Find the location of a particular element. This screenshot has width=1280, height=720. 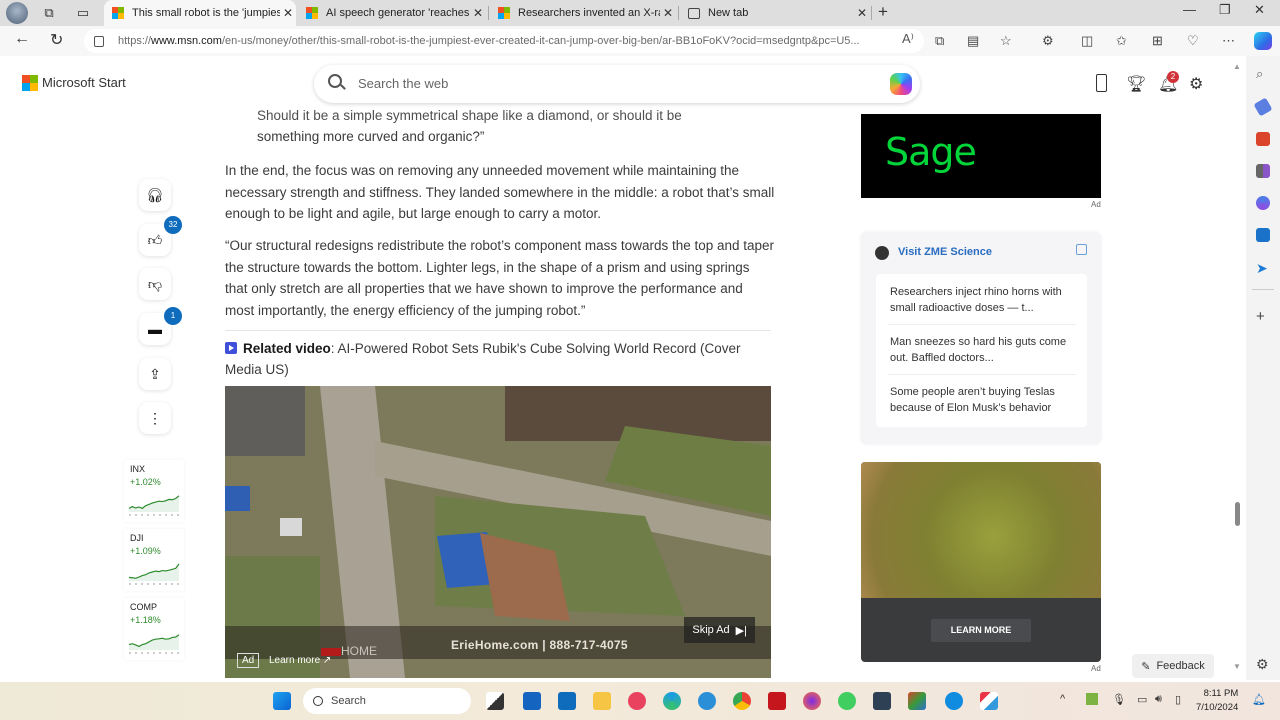

share-button: ⇪ is located at coordinates (155, 374).